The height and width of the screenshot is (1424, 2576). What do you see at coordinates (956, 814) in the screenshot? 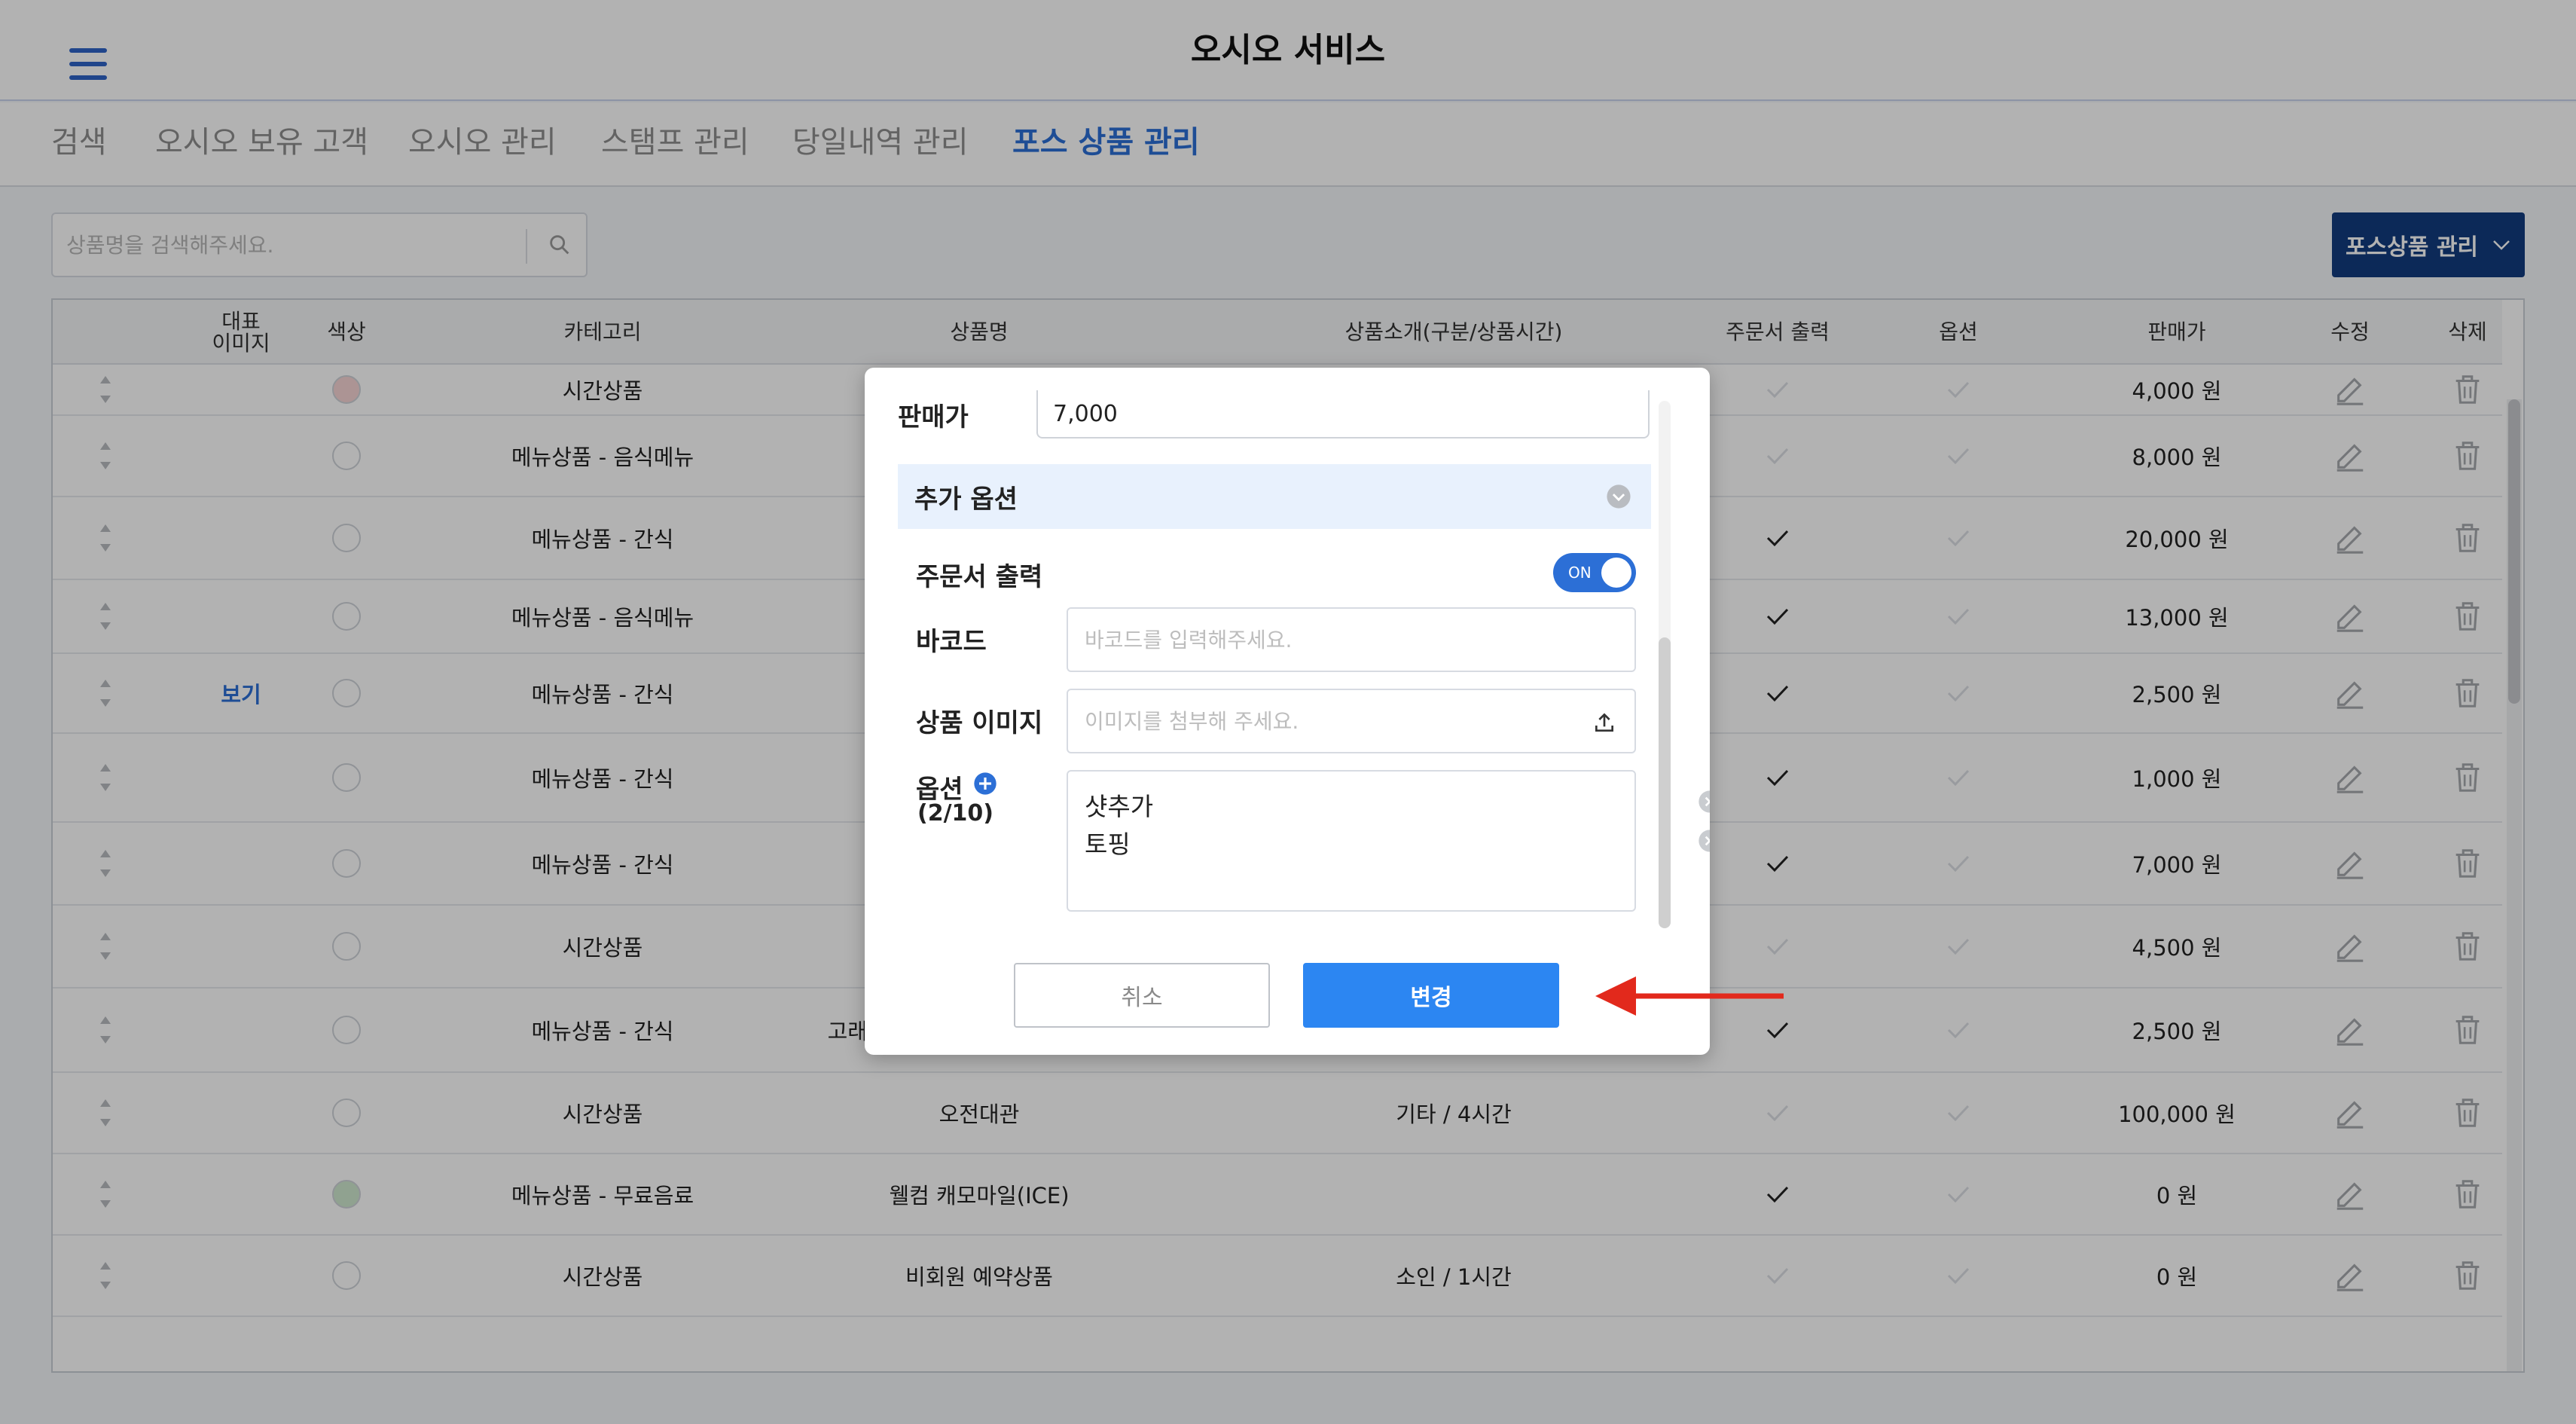
I see `option-count: (2/10)` at bounding box center [956, 814].